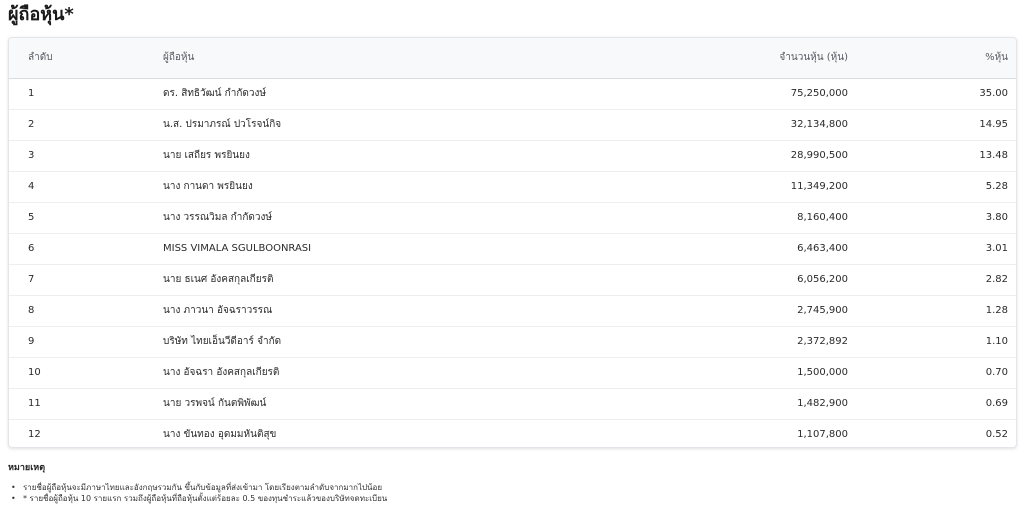  Describe the element at coordinates (34, 372) in the screenshot. I see `cell-rank: 10` at that location.